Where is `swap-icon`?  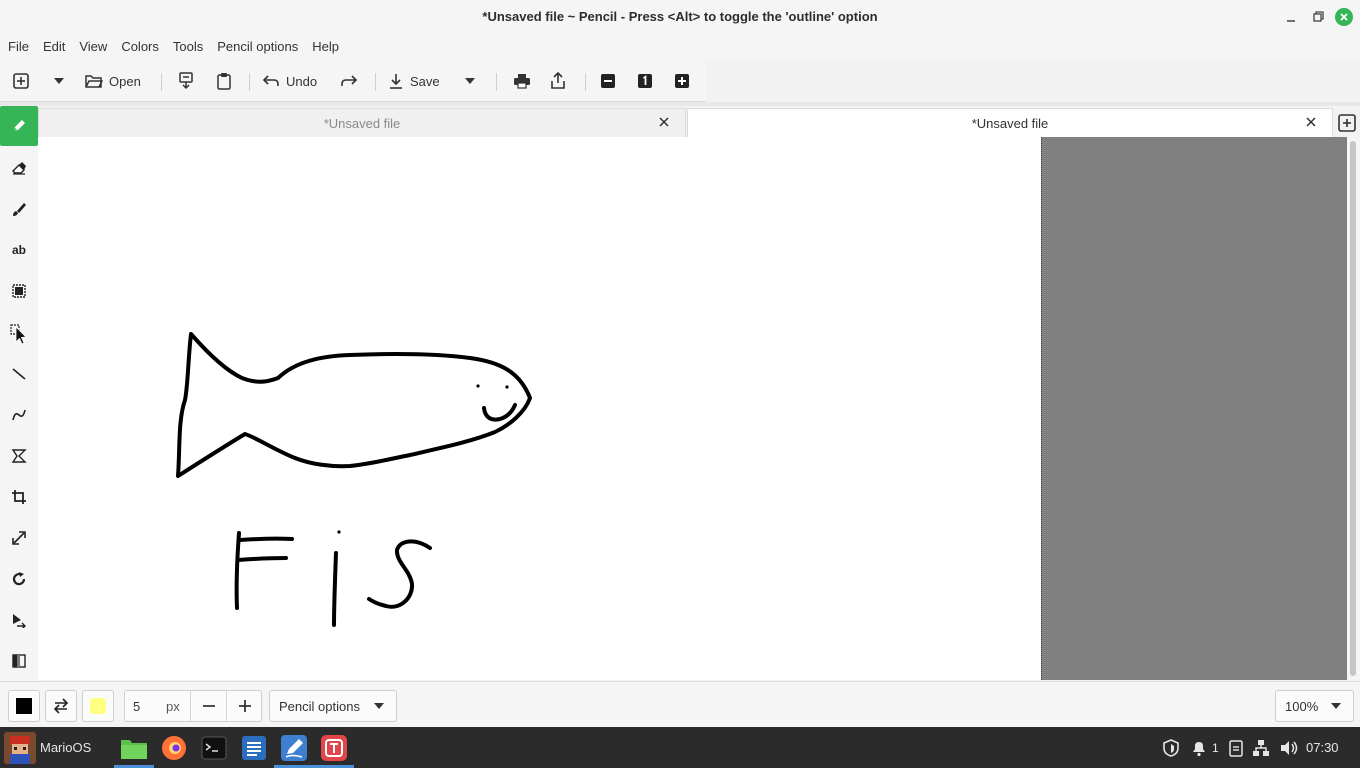 swap-icon is located at coordinates (61, 706).